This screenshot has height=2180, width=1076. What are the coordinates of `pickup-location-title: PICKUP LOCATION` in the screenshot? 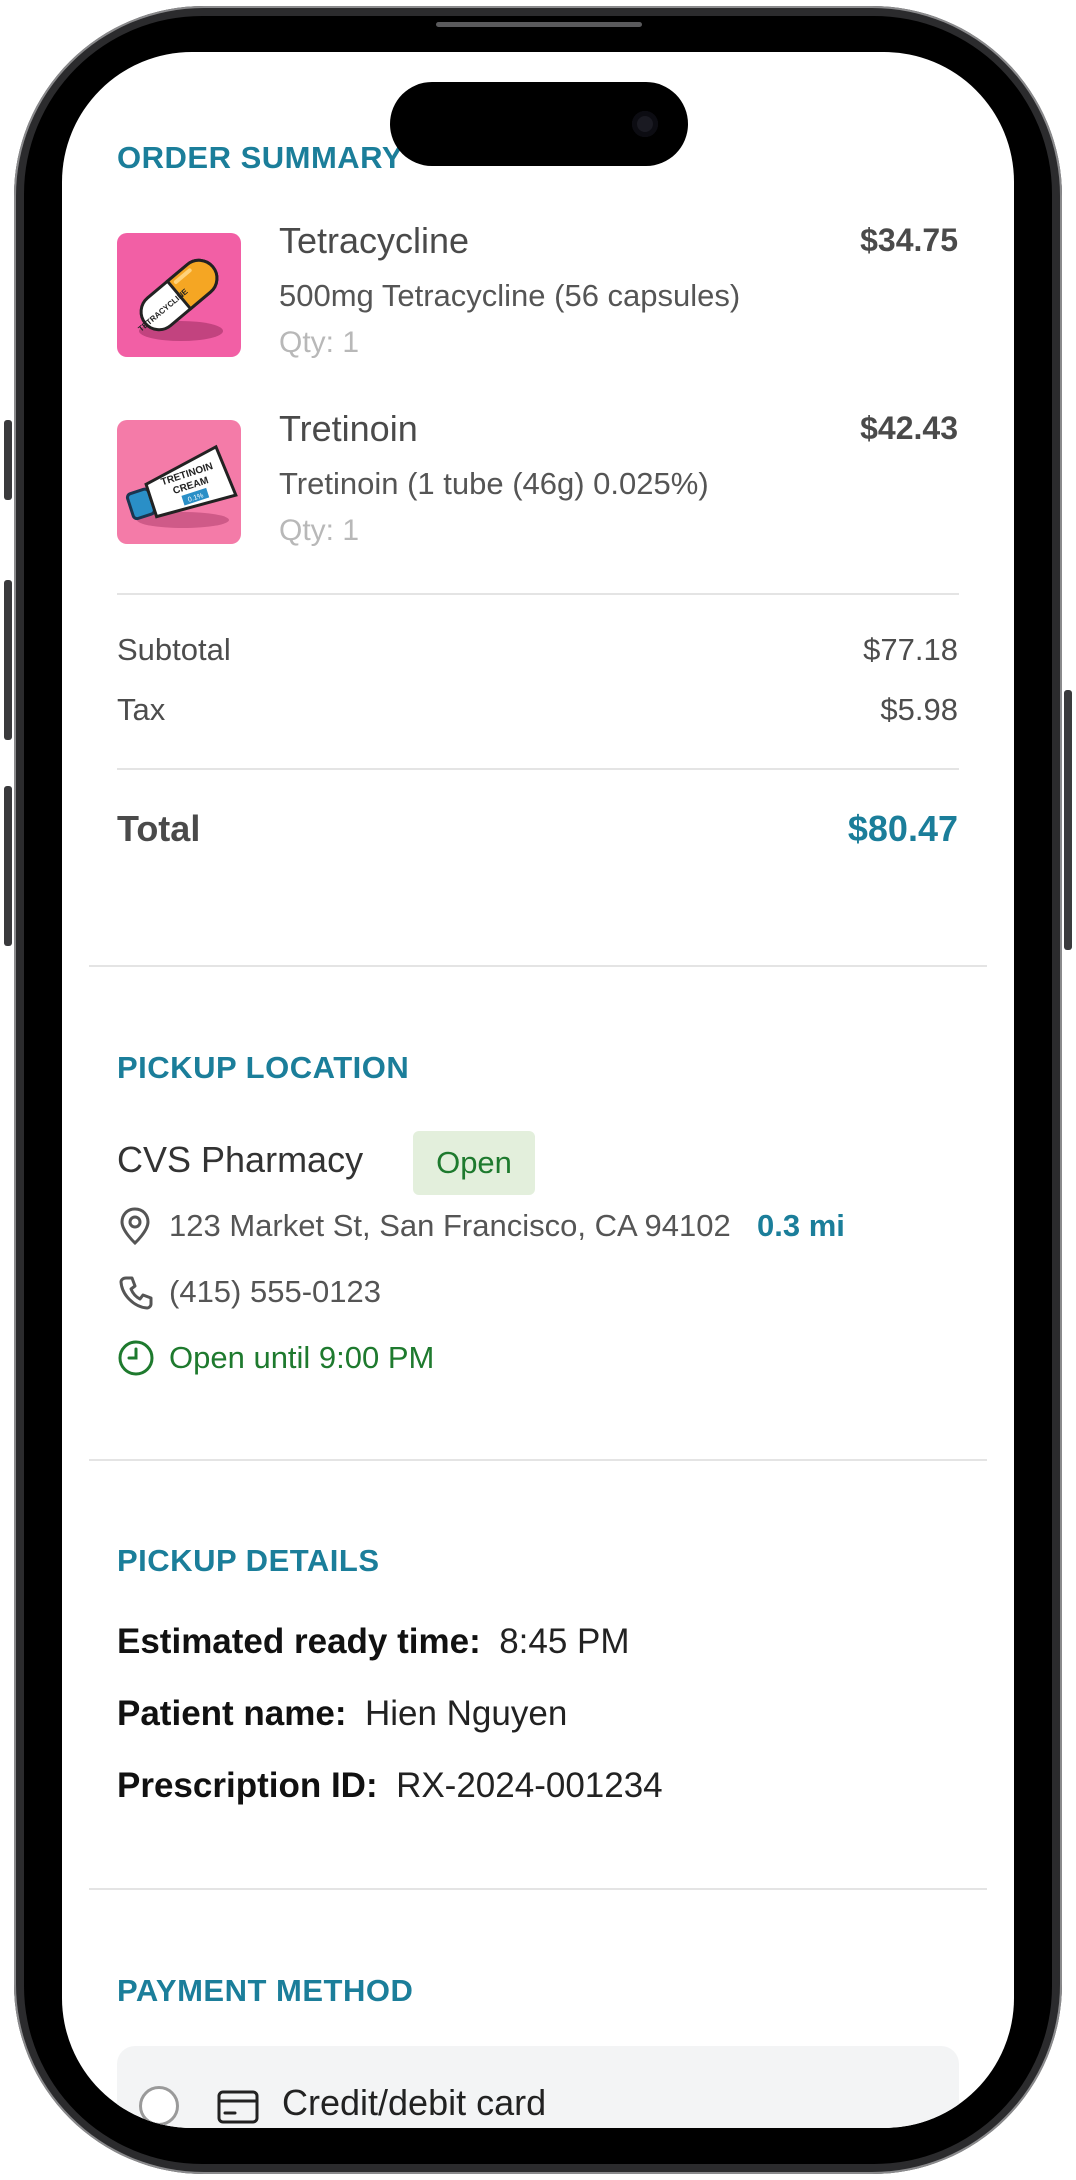 It's located at (263, 1067).